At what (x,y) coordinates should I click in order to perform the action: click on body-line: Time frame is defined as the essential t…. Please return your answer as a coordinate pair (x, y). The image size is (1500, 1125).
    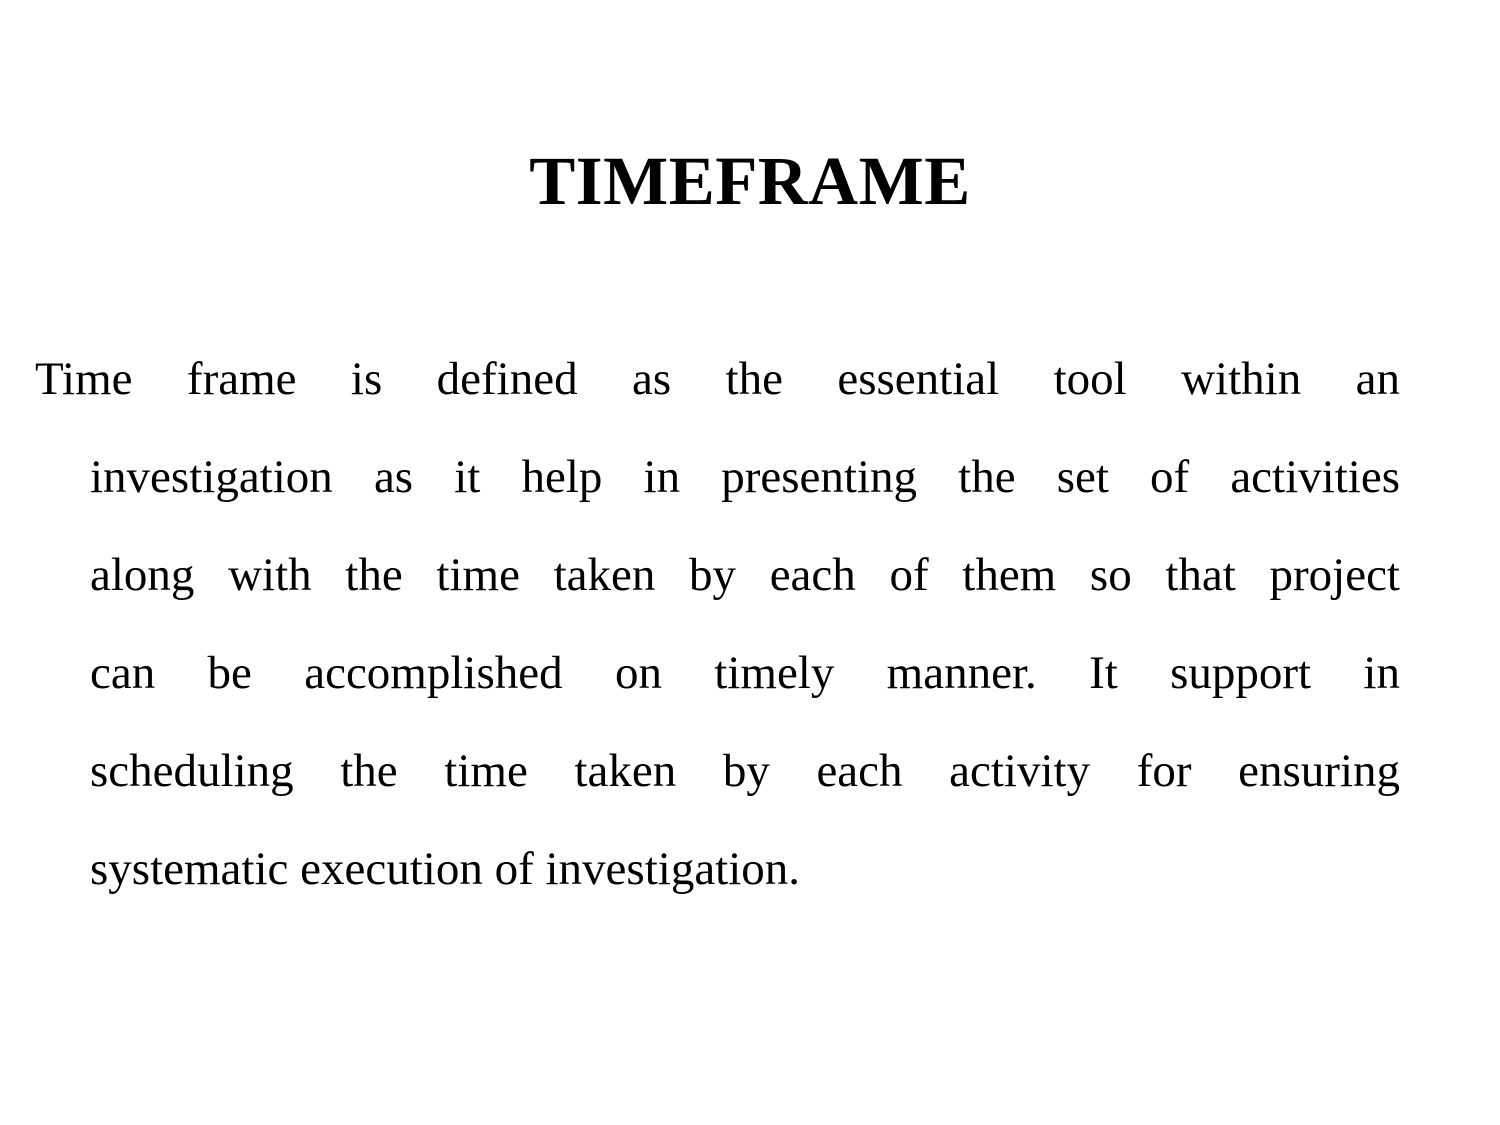
    Looking at the image, I should click on (717, 379).